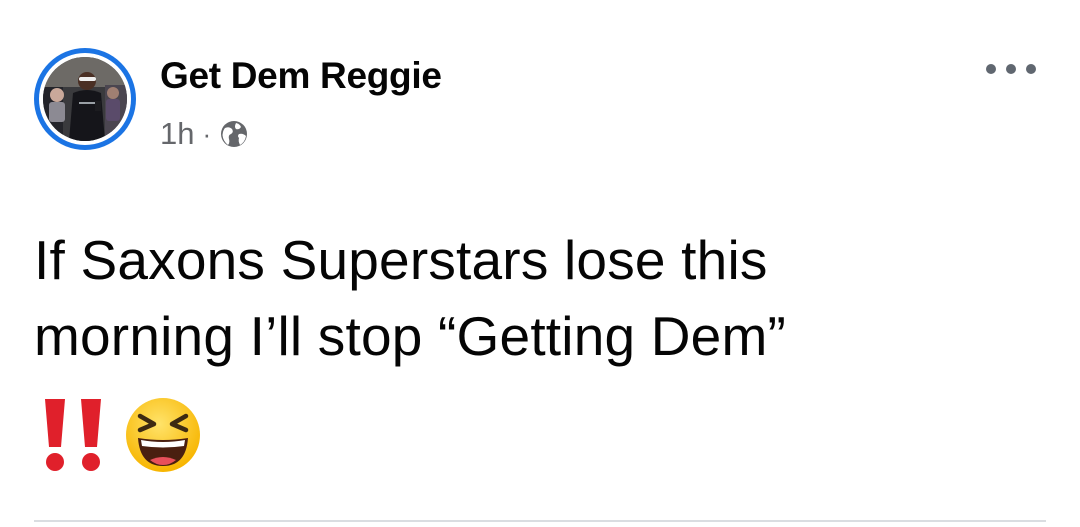 The height and width of the screenshot is (527, 1080). I want to click on post-timestamp: 1h, so click(177, 134).